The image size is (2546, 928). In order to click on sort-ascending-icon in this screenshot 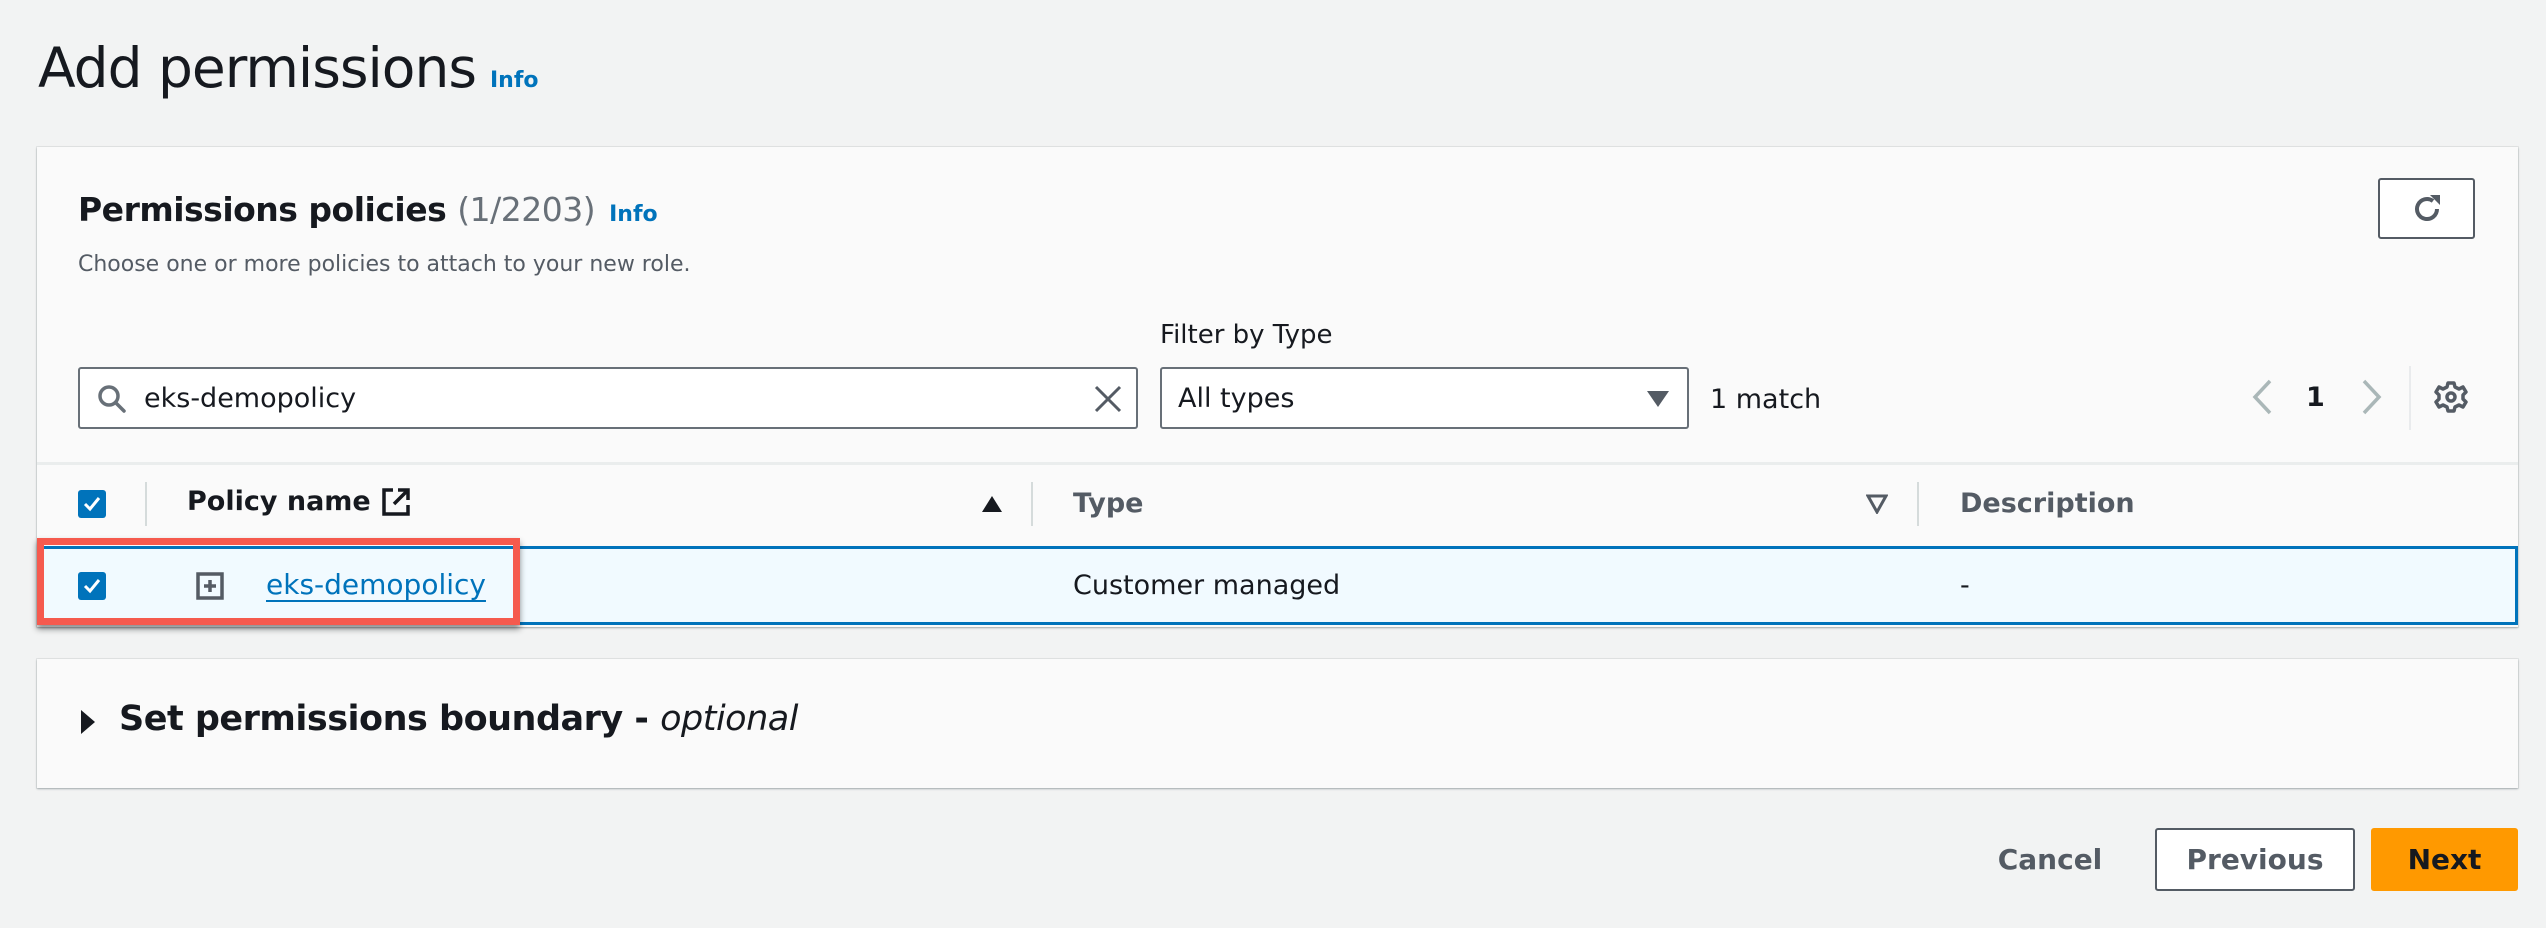, I will do `click(992, 504)`.